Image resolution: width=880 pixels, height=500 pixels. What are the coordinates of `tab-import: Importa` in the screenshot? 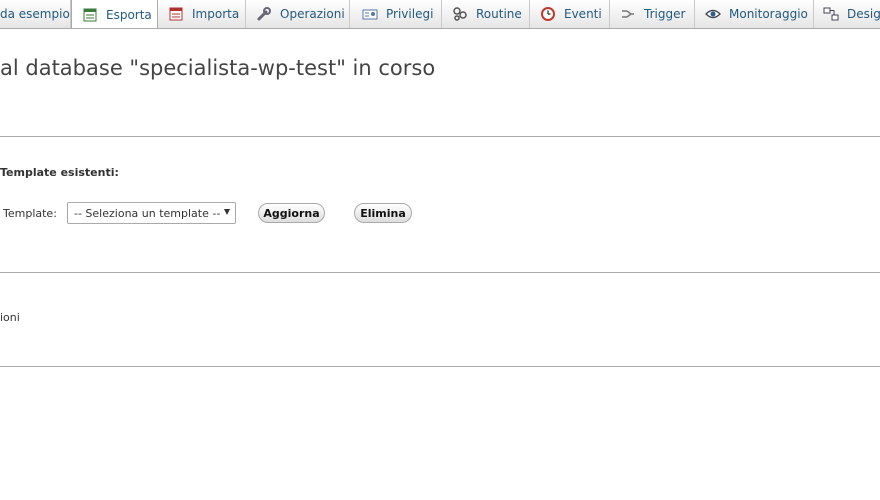 It's located at (202, 14).